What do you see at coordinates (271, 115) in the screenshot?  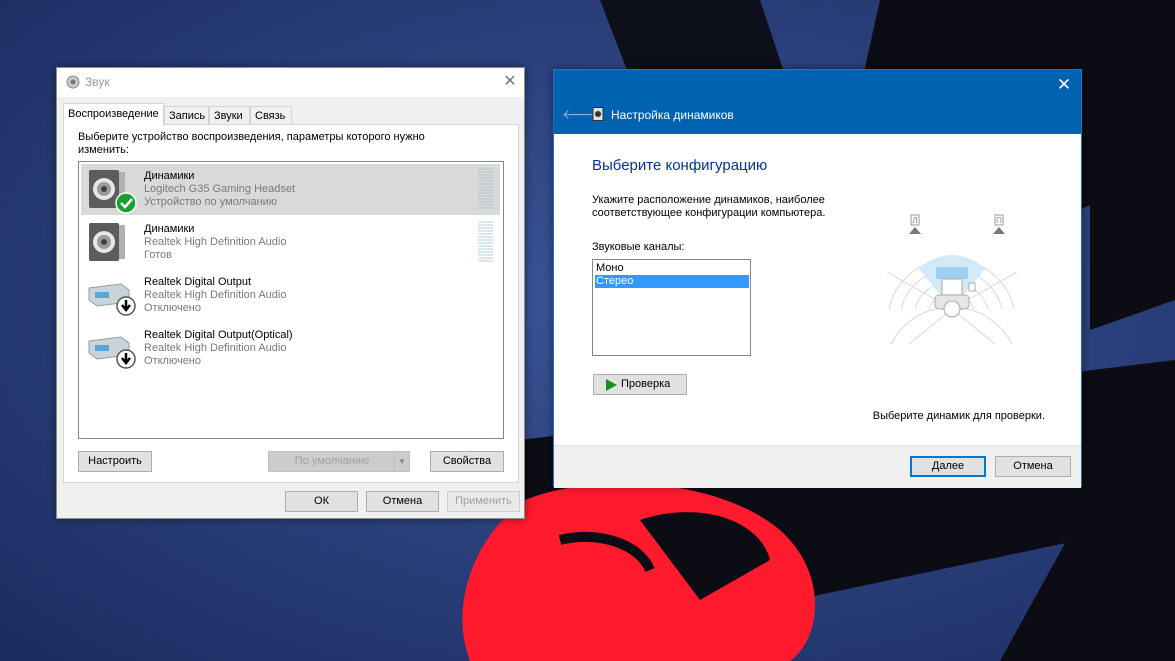 I see `tab-communications: Связь` at bounding box center [271, 115].